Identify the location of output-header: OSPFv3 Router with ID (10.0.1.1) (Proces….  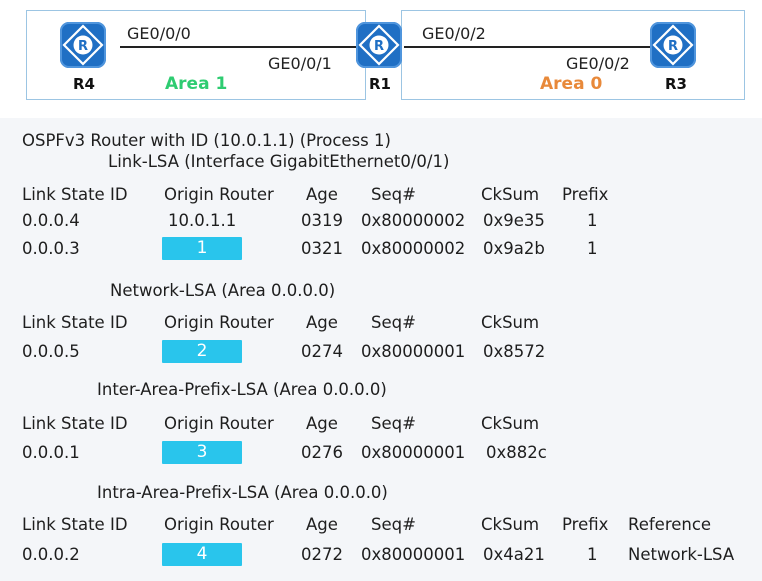
(206, 140).